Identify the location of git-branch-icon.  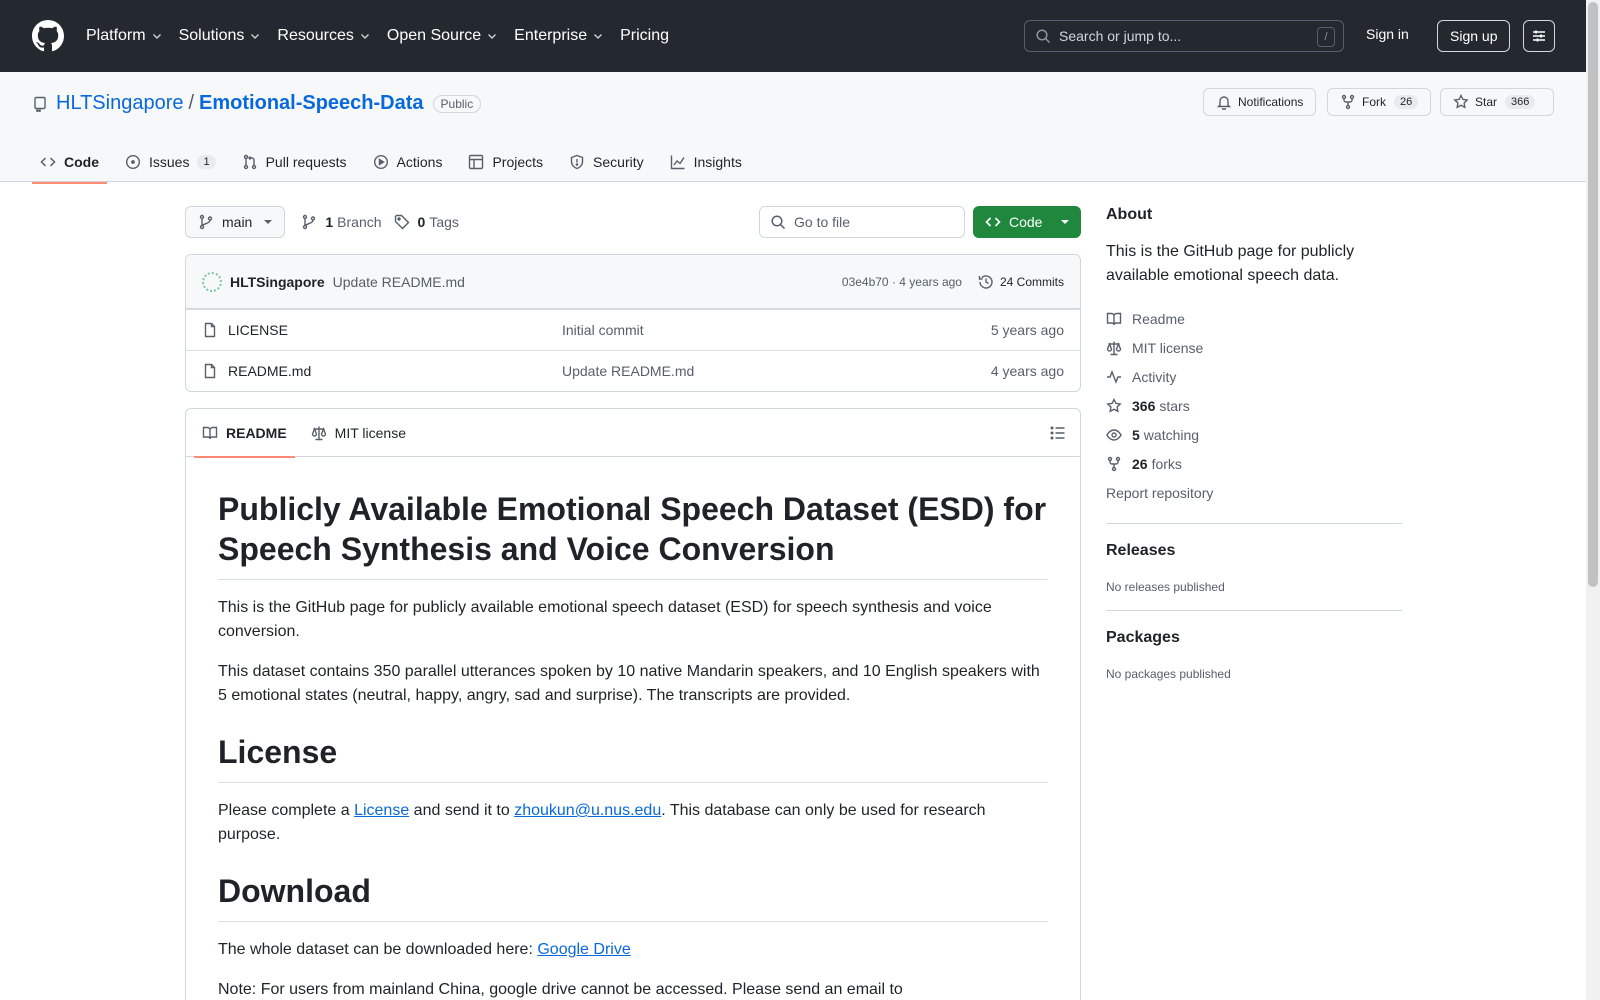
(309, 222).